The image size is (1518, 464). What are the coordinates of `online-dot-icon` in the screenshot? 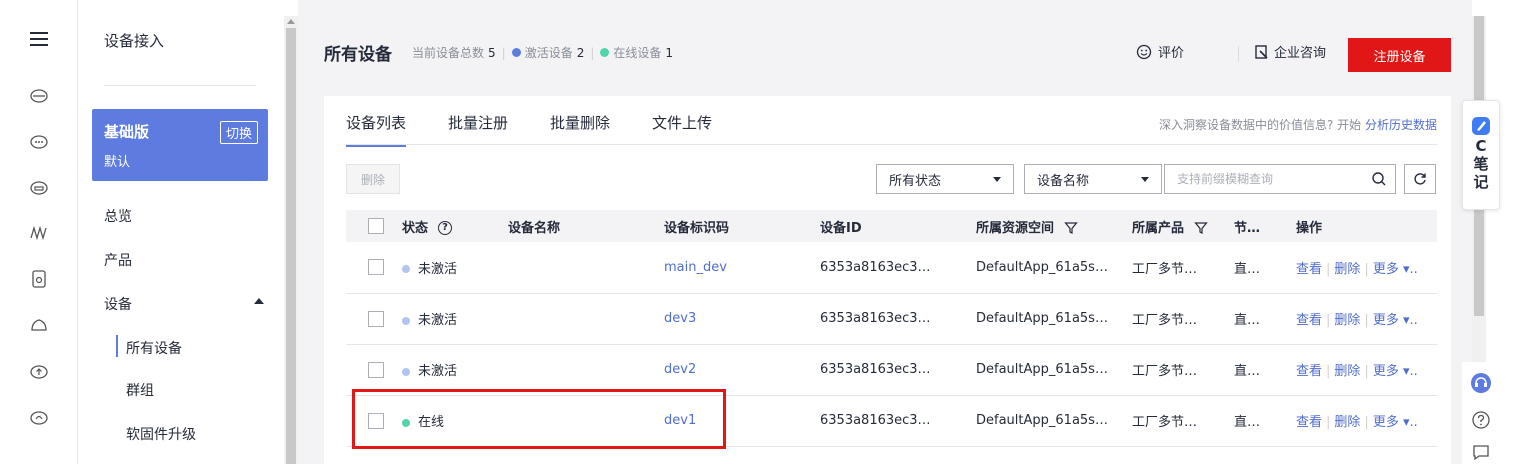 It's located at (605, 52).